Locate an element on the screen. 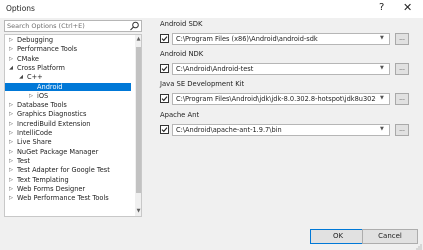 The image size is (423, 250). tree-item-label: NuGet Package Manager is located at coordinates (58, 151).